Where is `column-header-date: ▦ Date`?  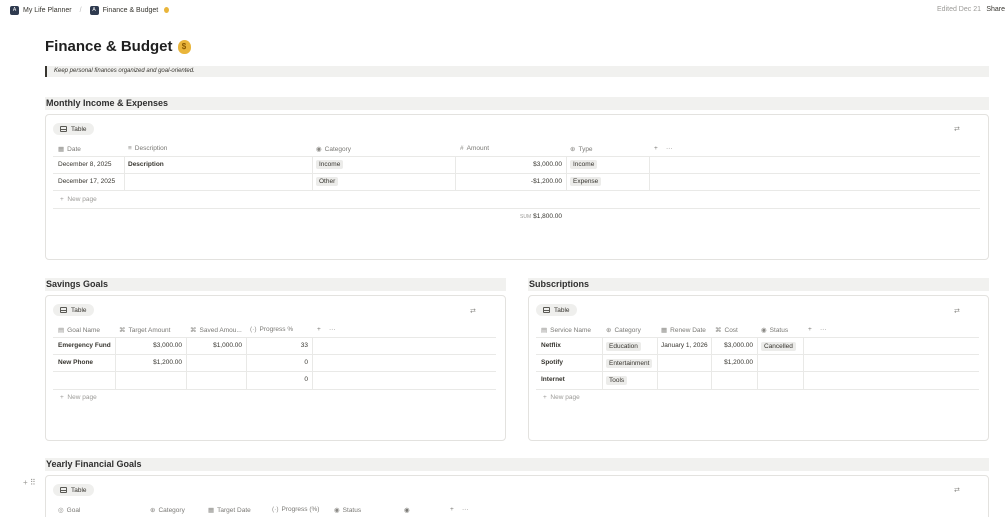
column-header-date: ▦ Date is located at coordinates (69, 149).